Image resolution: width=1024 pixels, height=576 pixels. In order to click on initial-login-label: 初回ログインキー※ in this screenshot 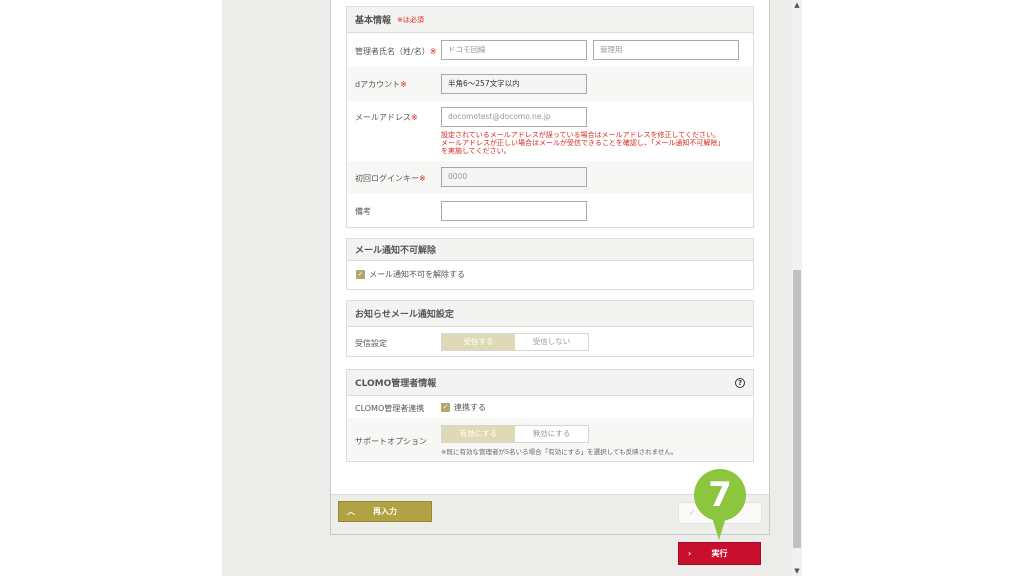, I will do `click(390, 178)`.